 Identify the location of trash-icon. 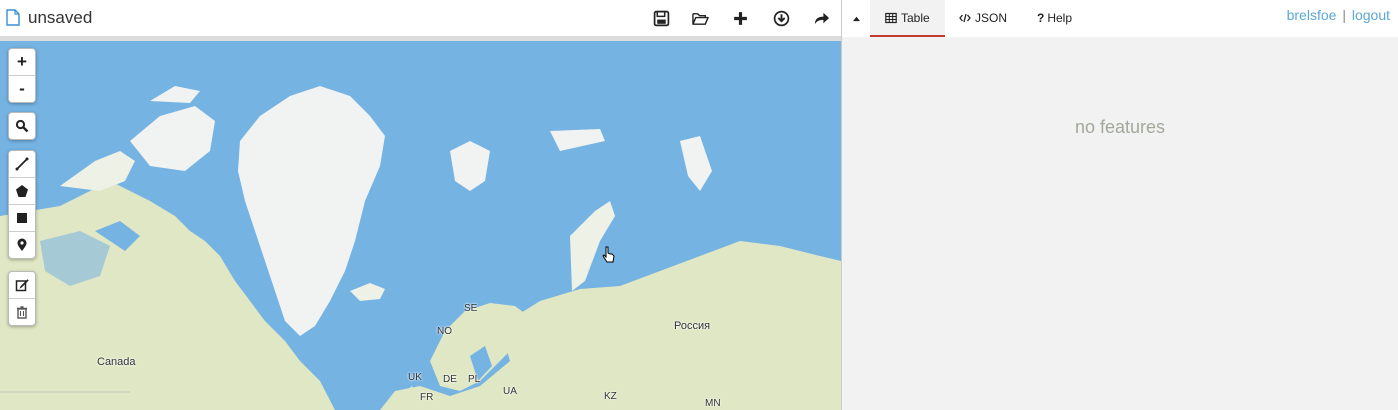
(22, 312).